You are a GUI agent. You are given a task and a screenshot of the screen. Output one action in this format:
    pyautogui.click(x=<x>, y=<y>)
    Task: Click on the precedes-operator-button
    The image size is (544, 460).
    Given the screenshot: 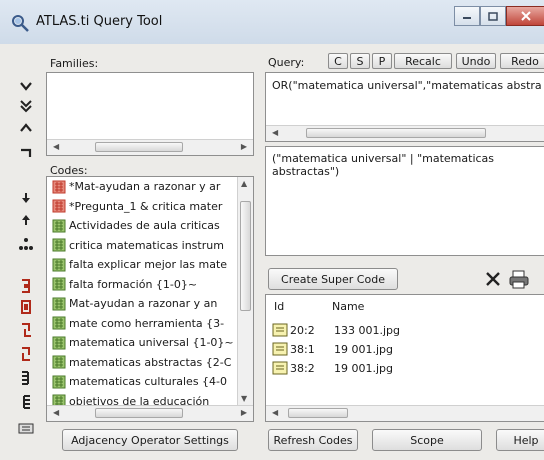 What is the action you would take?
    pyautogui.click(x=26, y=402)
    